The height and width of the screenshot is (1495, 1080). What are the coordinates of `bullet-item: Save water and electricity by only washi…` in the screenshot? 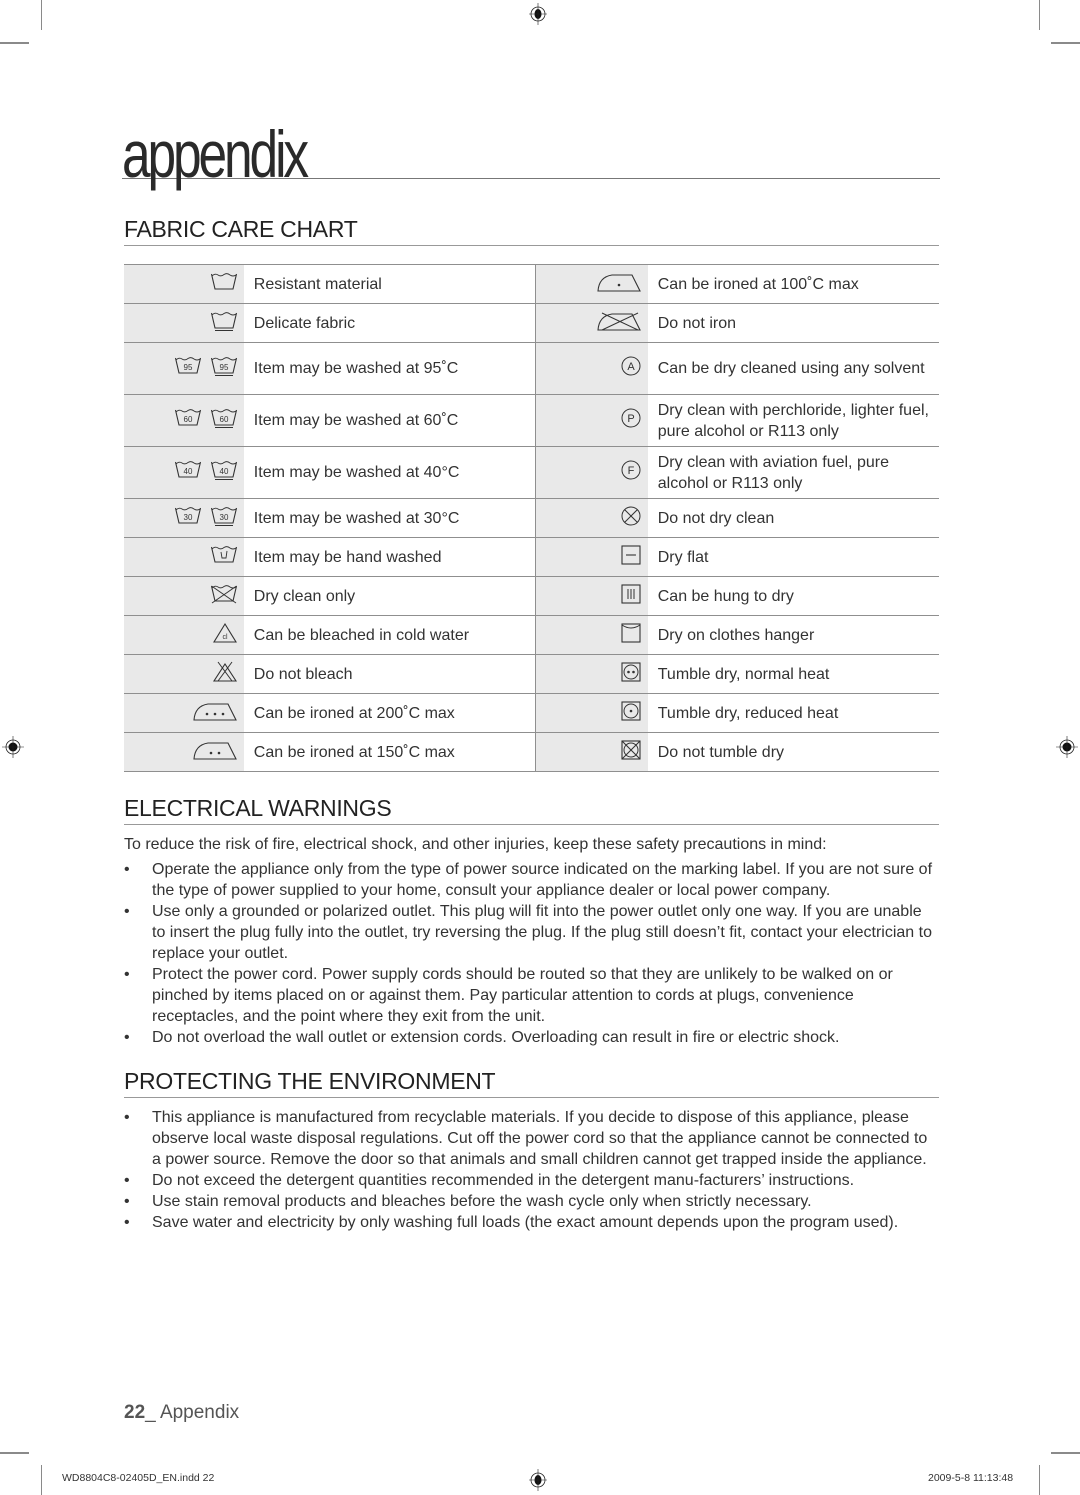 It's located at (531, 1222).